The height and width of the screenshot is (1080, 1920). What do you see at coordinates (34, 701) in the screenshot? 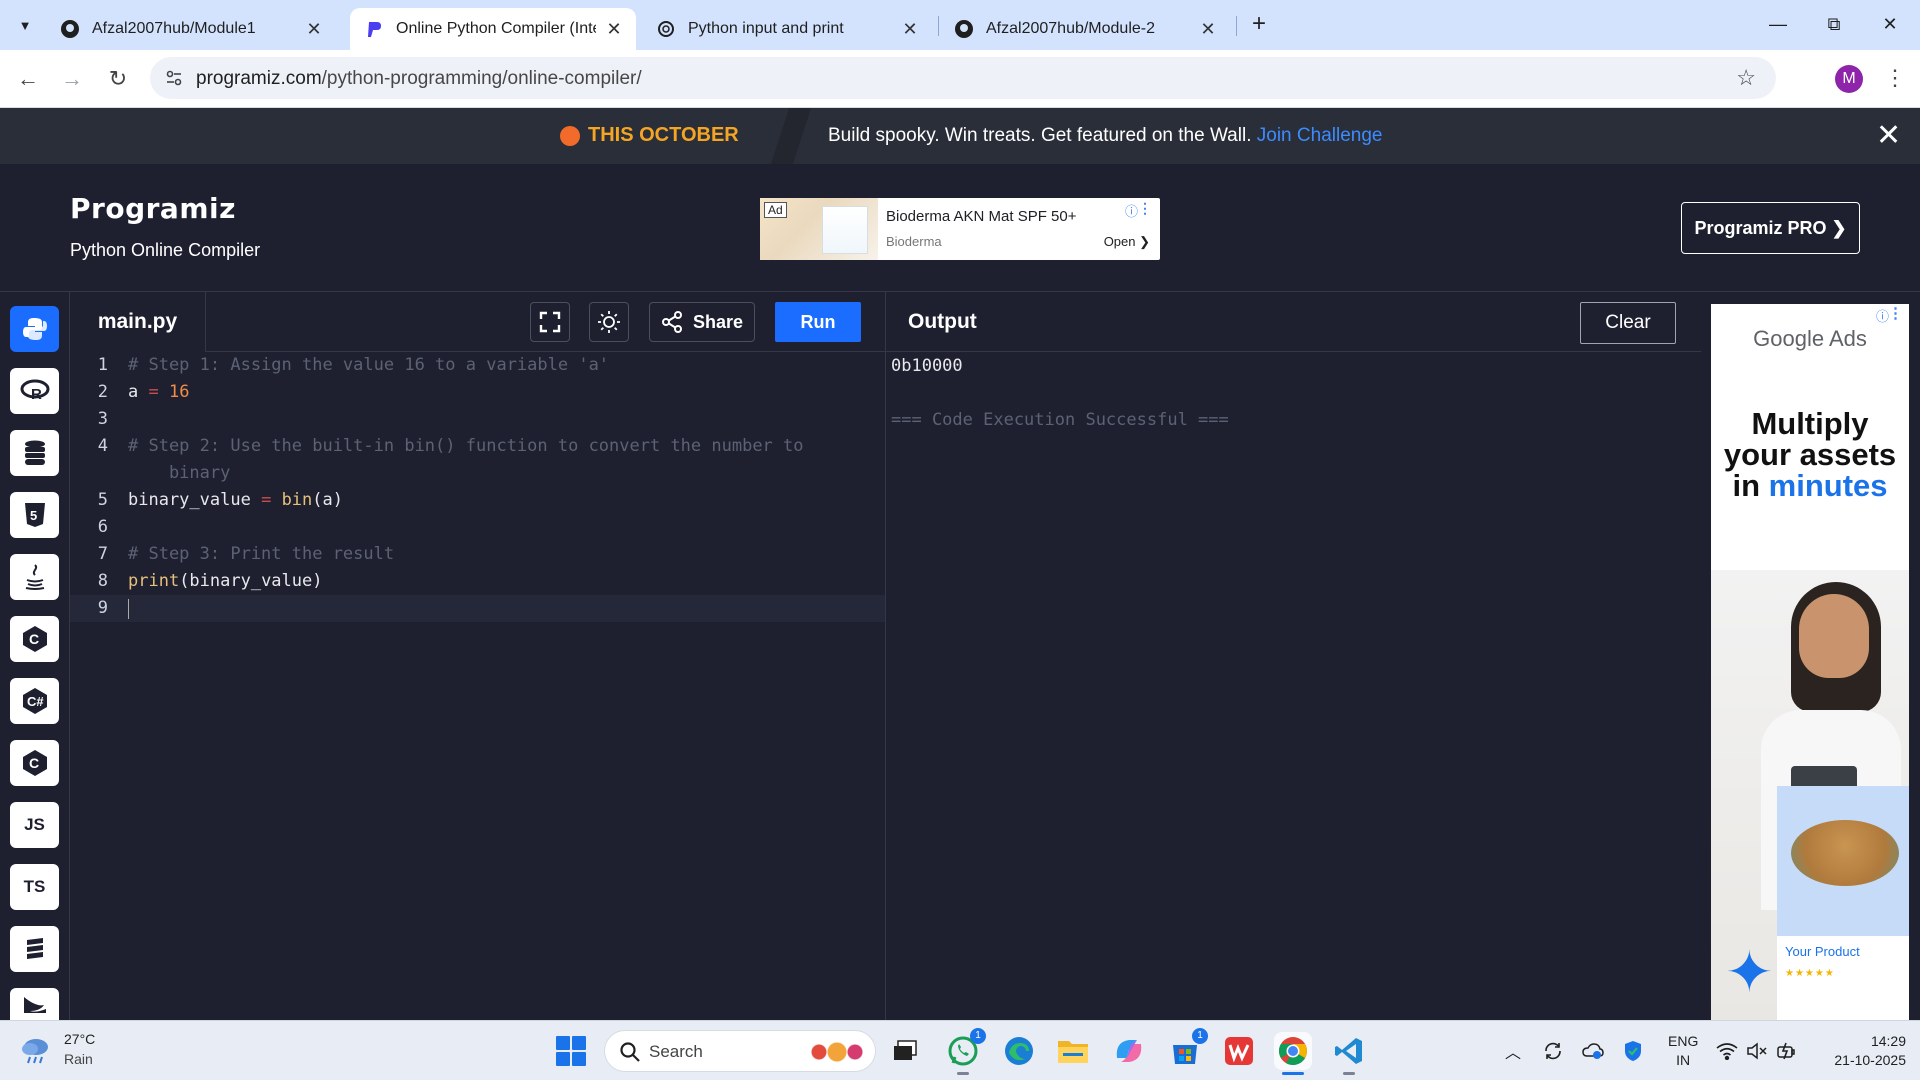
I see `sidebar-item-csharp: C#` at bounding box center [34, 701].